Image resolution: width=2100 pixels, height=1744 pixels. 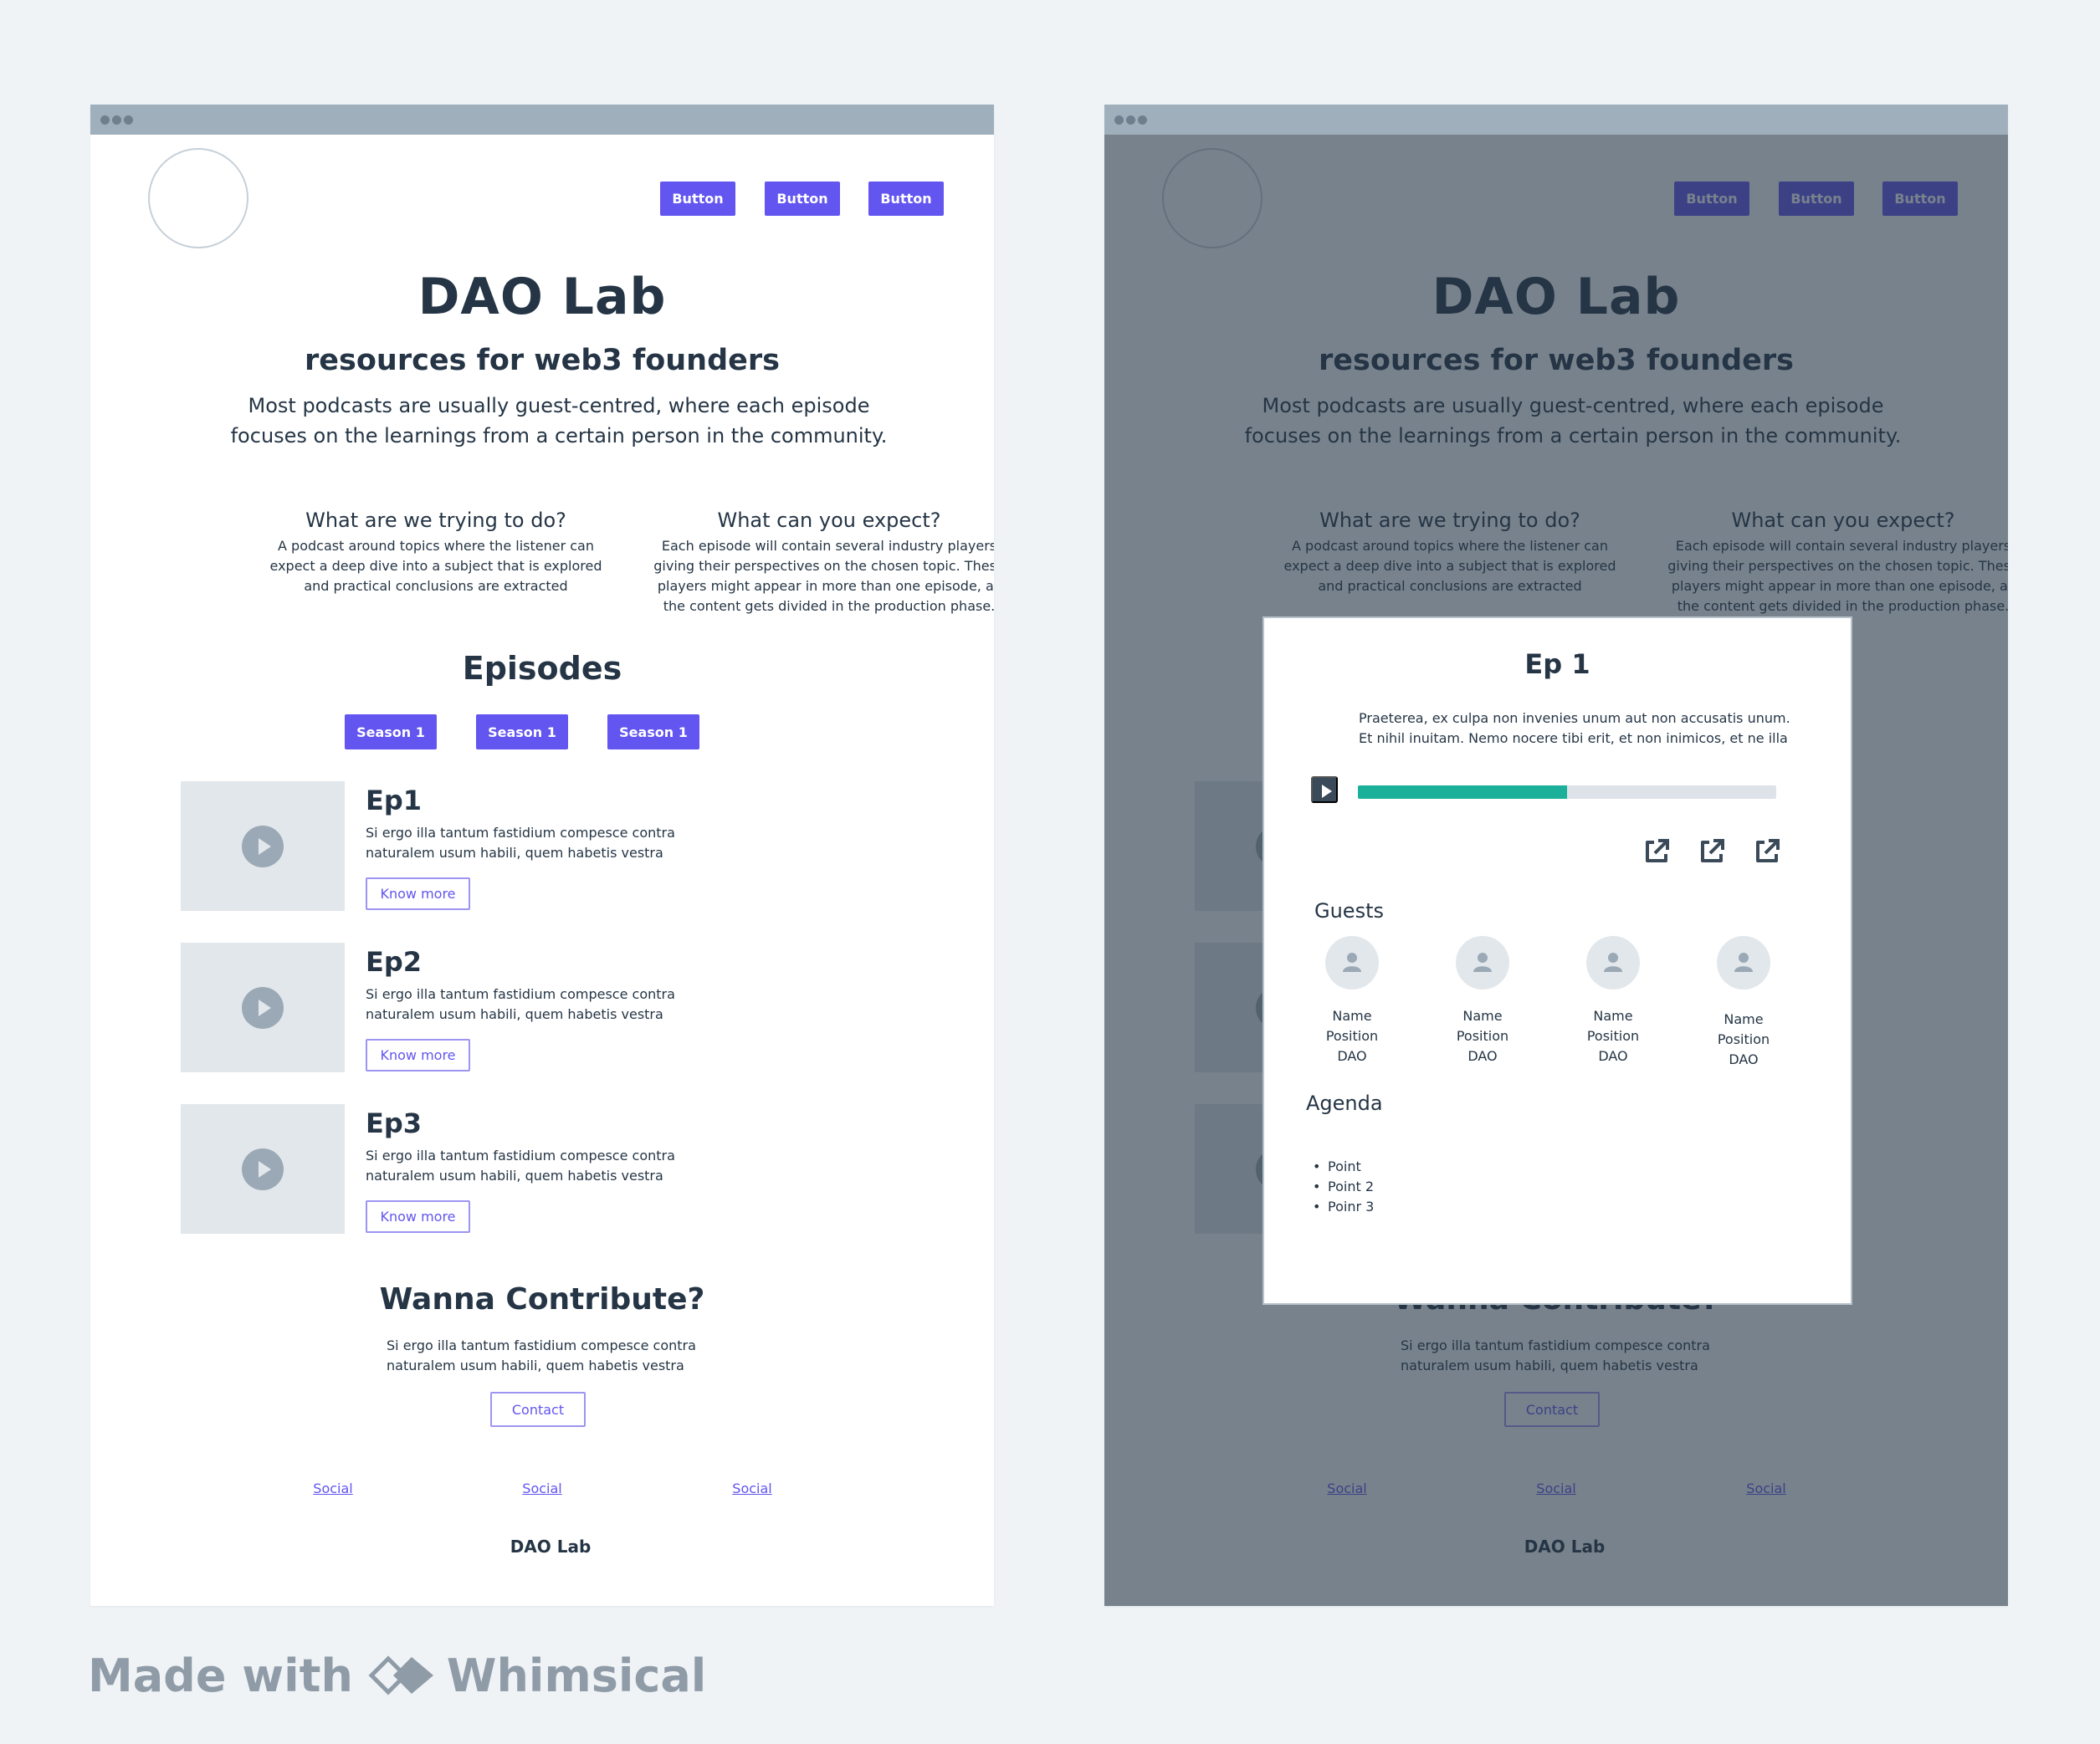 I want to click on agenda-item: Poinr 3, so click(x=1342, y=1207).